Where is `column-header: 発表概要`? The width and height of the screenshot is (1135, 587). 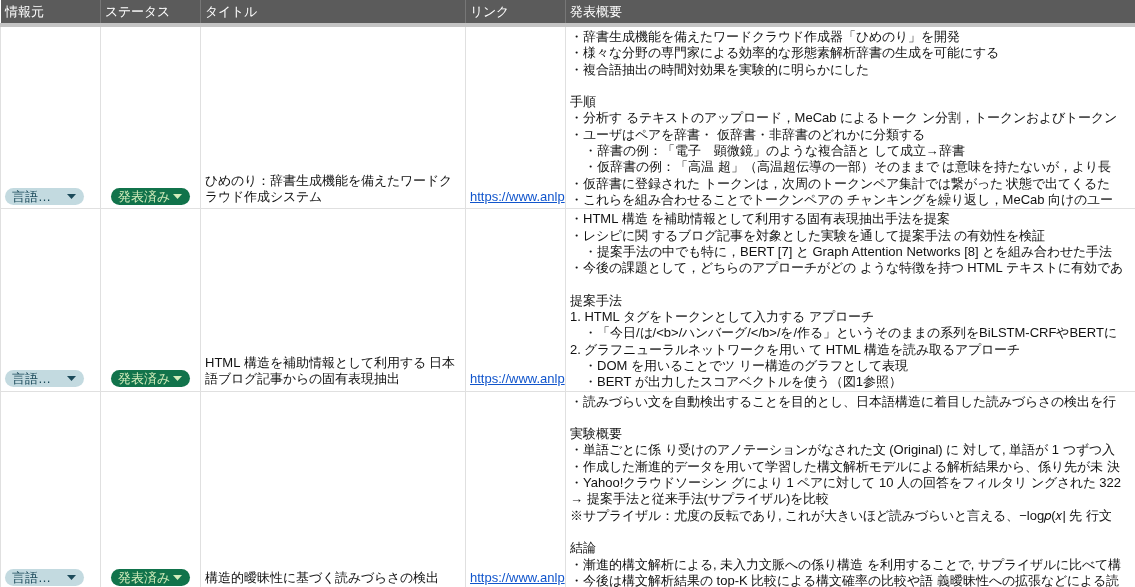 column-header: 発表概要 is located at coordinates (850, 12).